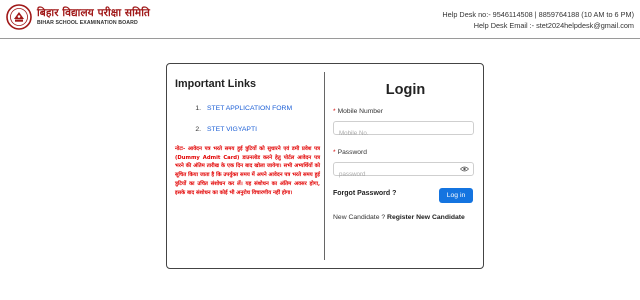 This screenshot has height=300, width=640. I want to click on register-new-candidate-link: Register New Candidate, so click(426, 217).